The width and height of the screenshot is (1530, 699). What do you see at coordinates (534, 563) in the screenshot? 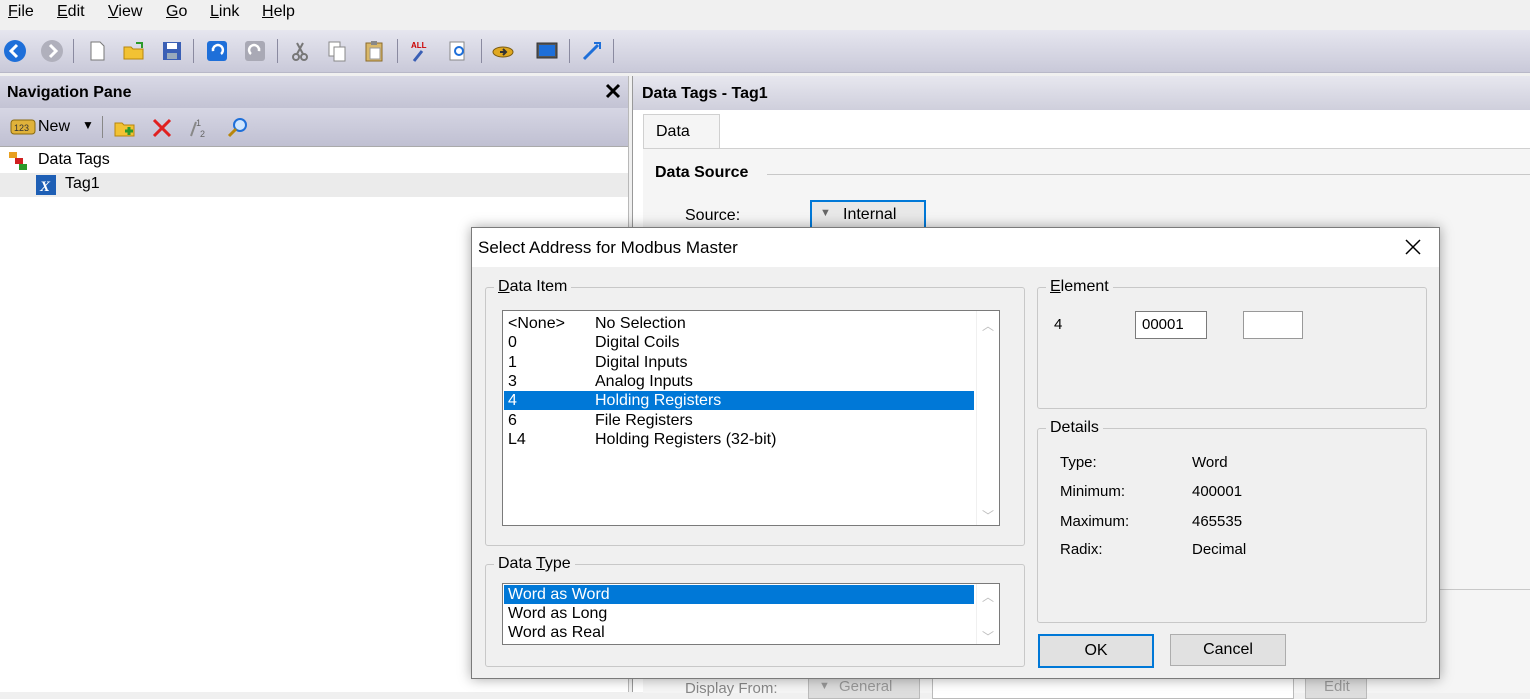
I see `data-type-legend: Data Type` at bounding box center [534, 563].